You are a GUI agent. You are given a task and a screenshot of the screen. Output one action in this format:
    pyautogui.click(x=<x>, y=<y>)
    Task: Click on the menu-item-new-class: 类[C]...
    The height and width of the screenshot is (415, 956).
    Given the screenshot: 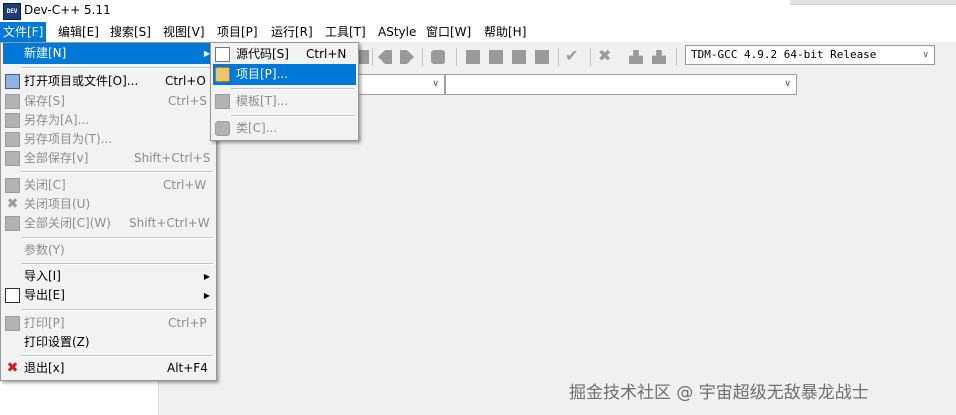 What is the action you would take?
    pyautogui.click(x=284, y=128)
    